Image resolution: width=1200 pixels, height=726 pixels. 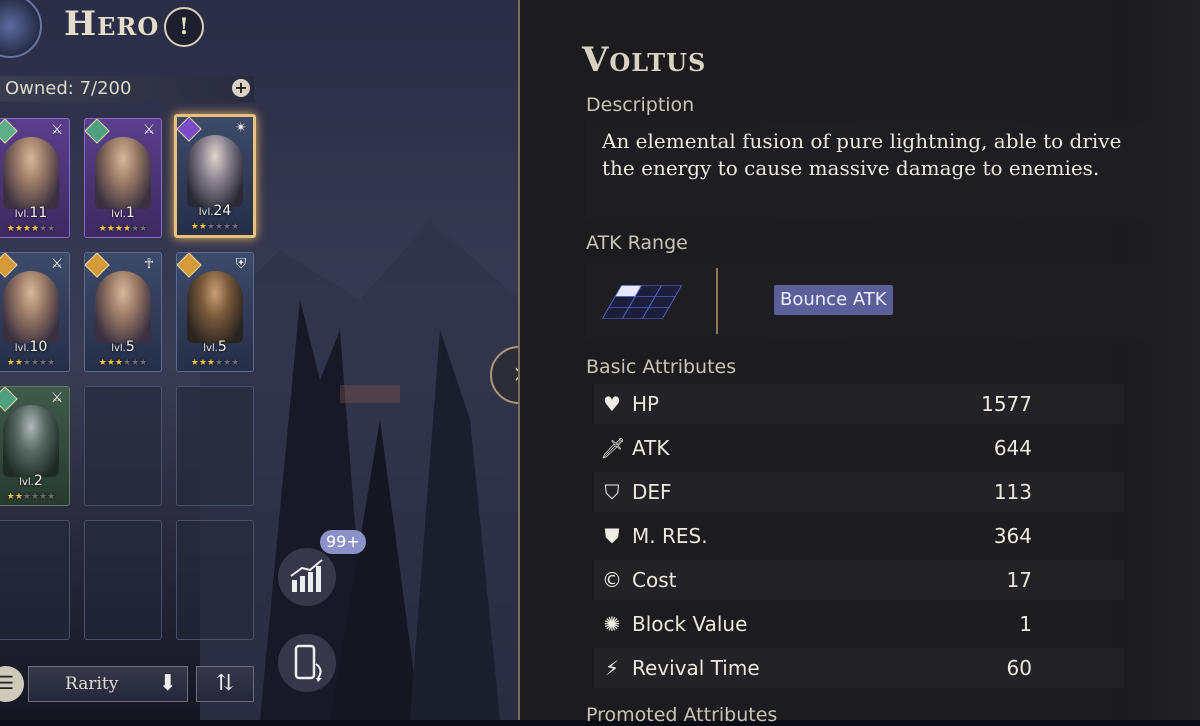 I want to click on hero-card: ☥ lvl.5 ★★★★★★, so click(x=123, y=312).